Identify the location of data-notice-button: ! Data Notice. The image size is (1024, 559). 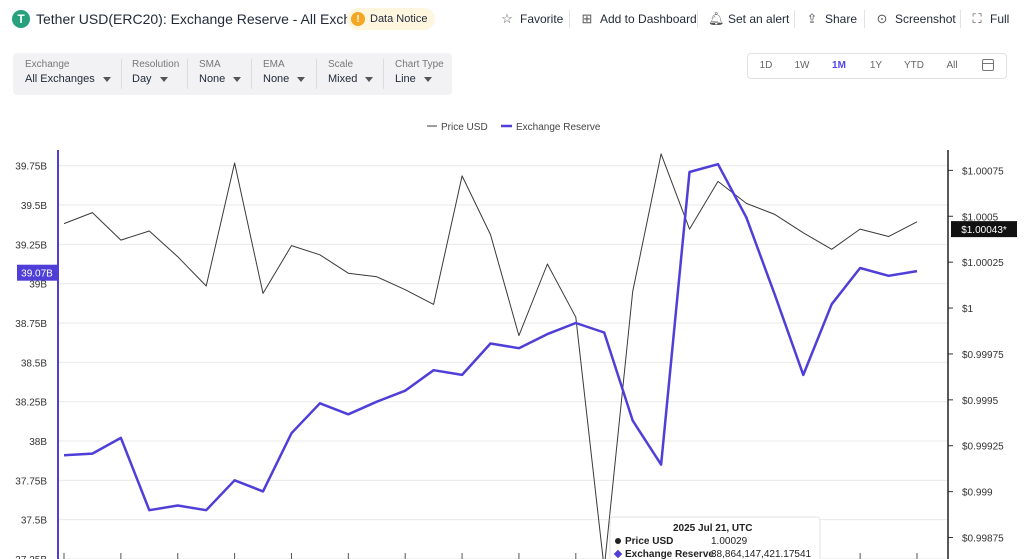
(391, 19).